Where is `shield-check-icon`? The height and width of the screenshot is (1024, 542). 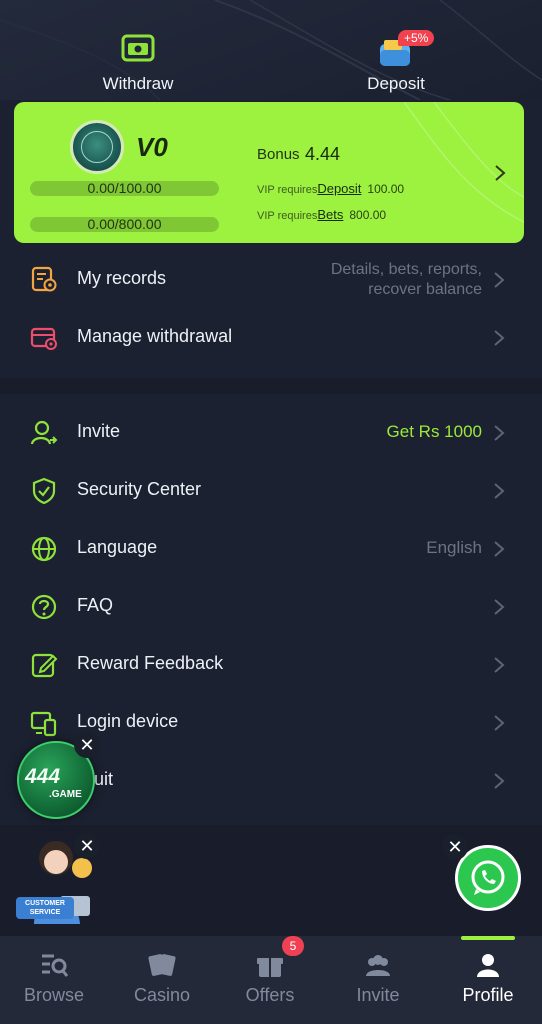 shield-check-icon is located at coordinates (44, 491).